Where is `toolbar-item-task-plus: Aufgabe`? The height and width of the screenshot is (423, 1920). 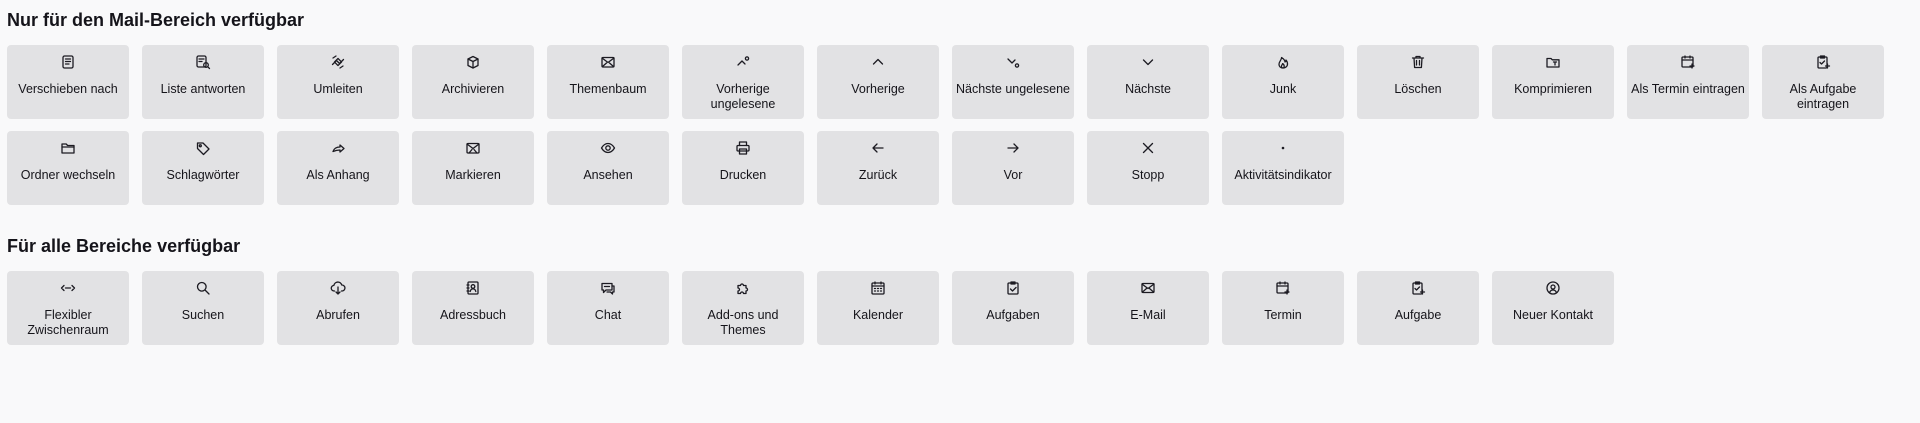 toolbar-item-task-plus: Aufgabe is located at coordinates (1418, 308).